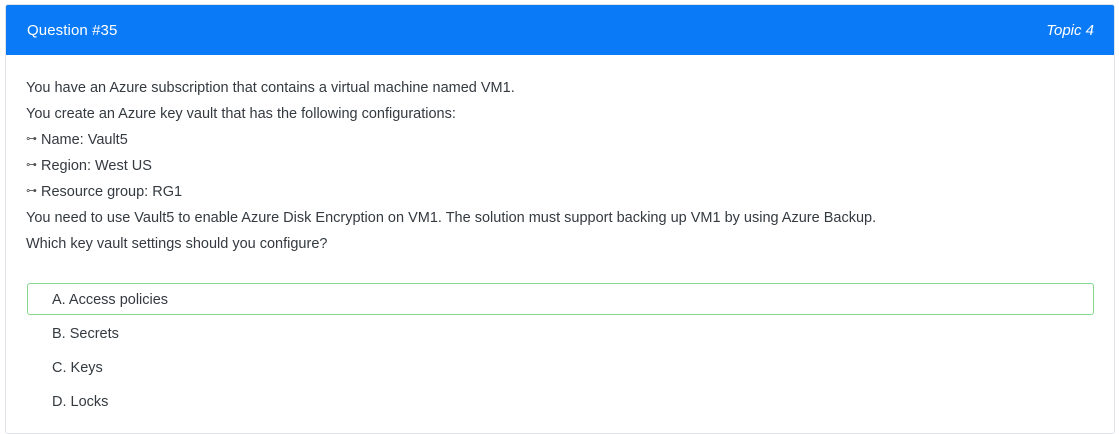 This screenshot has width=1119, height=434. What do you see at coordinates (96, 166) in the screenshot?
I see `bullet-text: Region: West US` at bounding box center [96, 166].